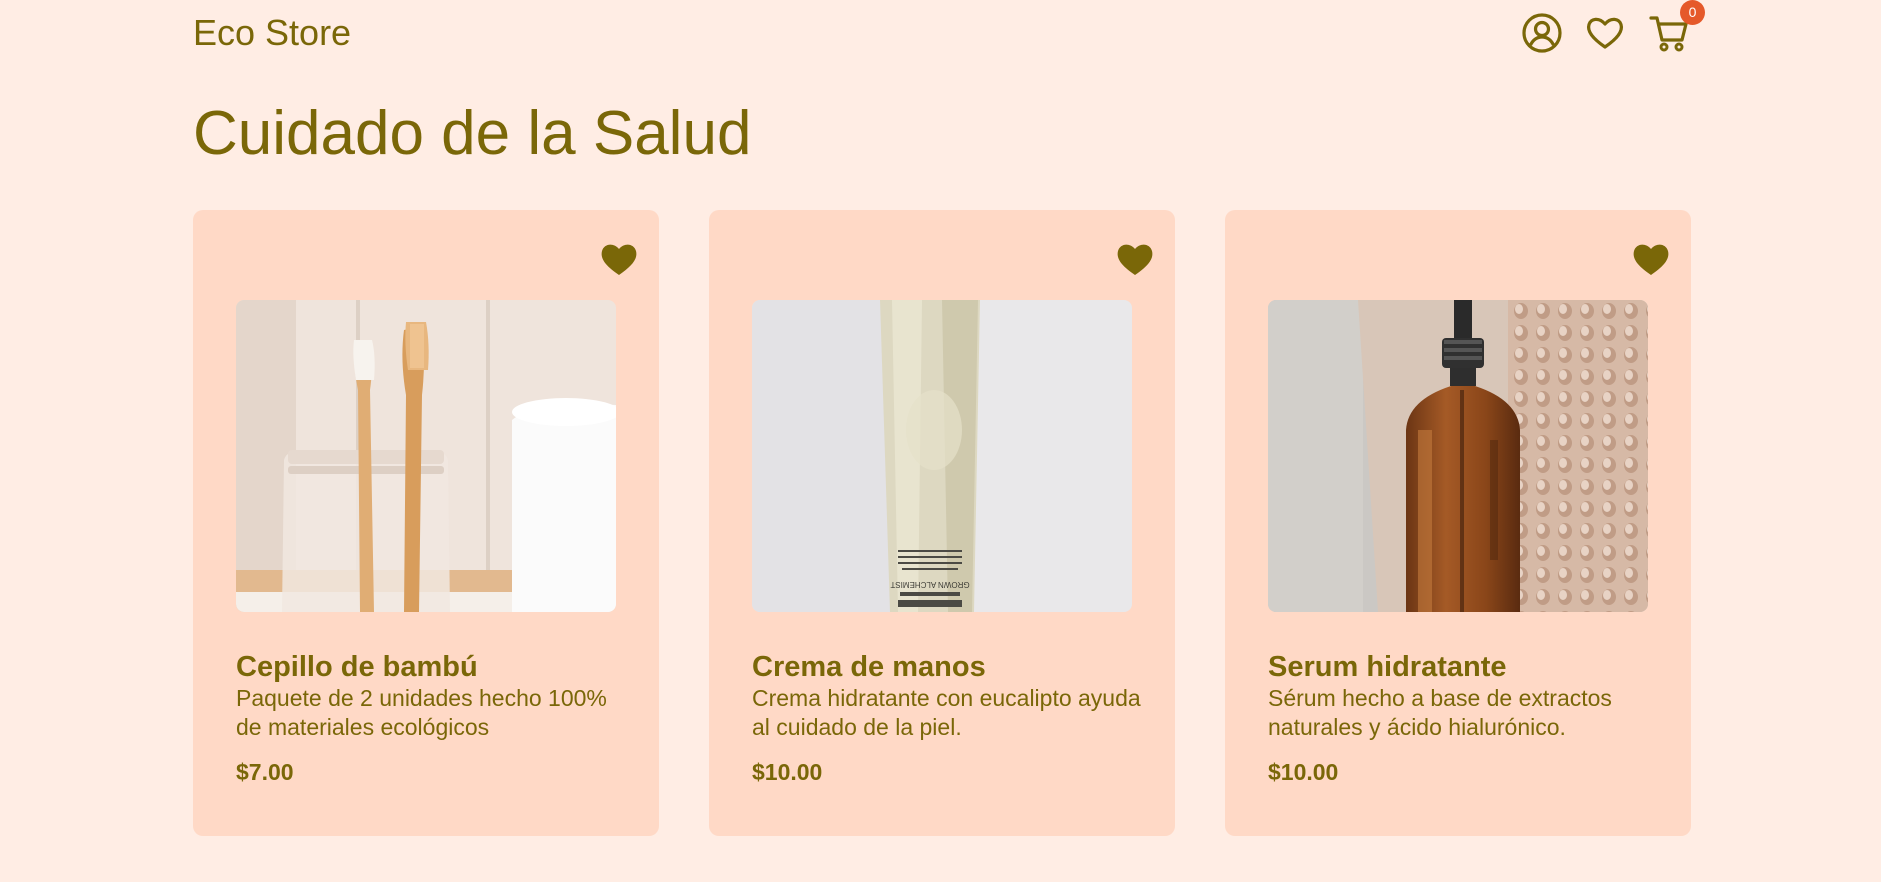 The image size is (1881, 882). I want to click on serum-bottle-image, so click(1458, 456).